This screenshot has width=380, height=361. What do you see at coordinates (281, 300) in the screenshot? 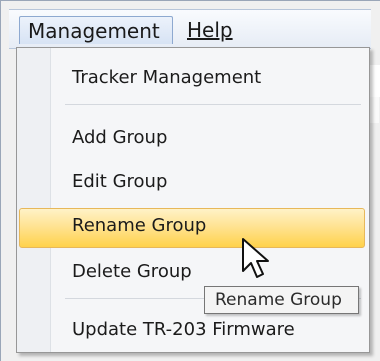
I see `tooltip: Rename Group` at bounding box center [281, 300].